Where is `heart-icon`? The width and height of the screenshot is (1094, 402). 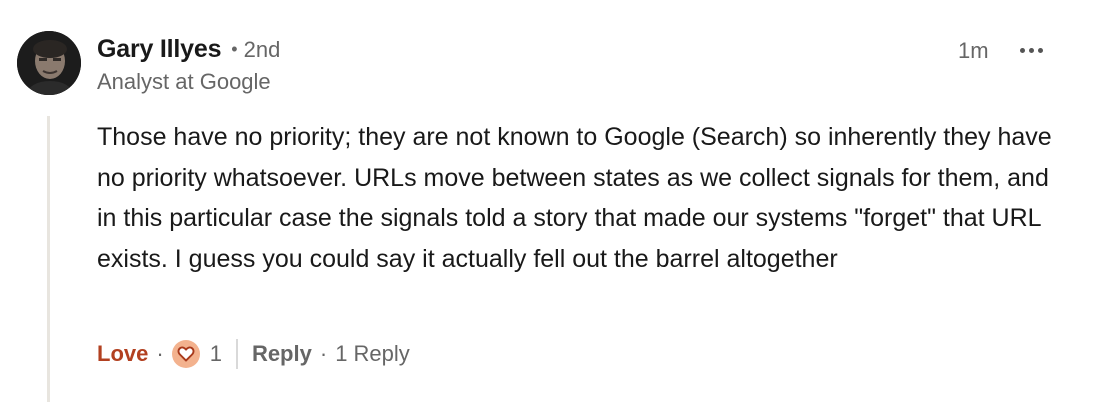 heart-icon is located at coordinates (186, 354).